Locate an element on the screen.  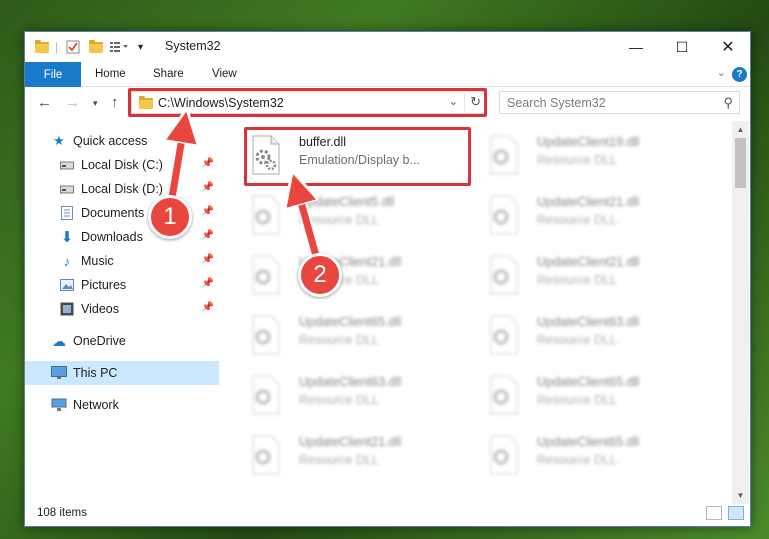
sidebar-item-local-disk-d: Local Disk (D:) 📌 is located at coordinates (122, 189).